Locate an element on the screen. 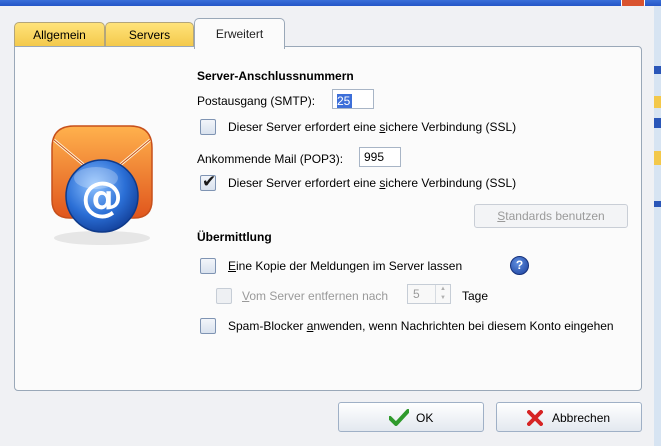 This screenshot has width=661, height=446. spinner-arrows: ▲ ▼ is located at coordinates (442, 294).